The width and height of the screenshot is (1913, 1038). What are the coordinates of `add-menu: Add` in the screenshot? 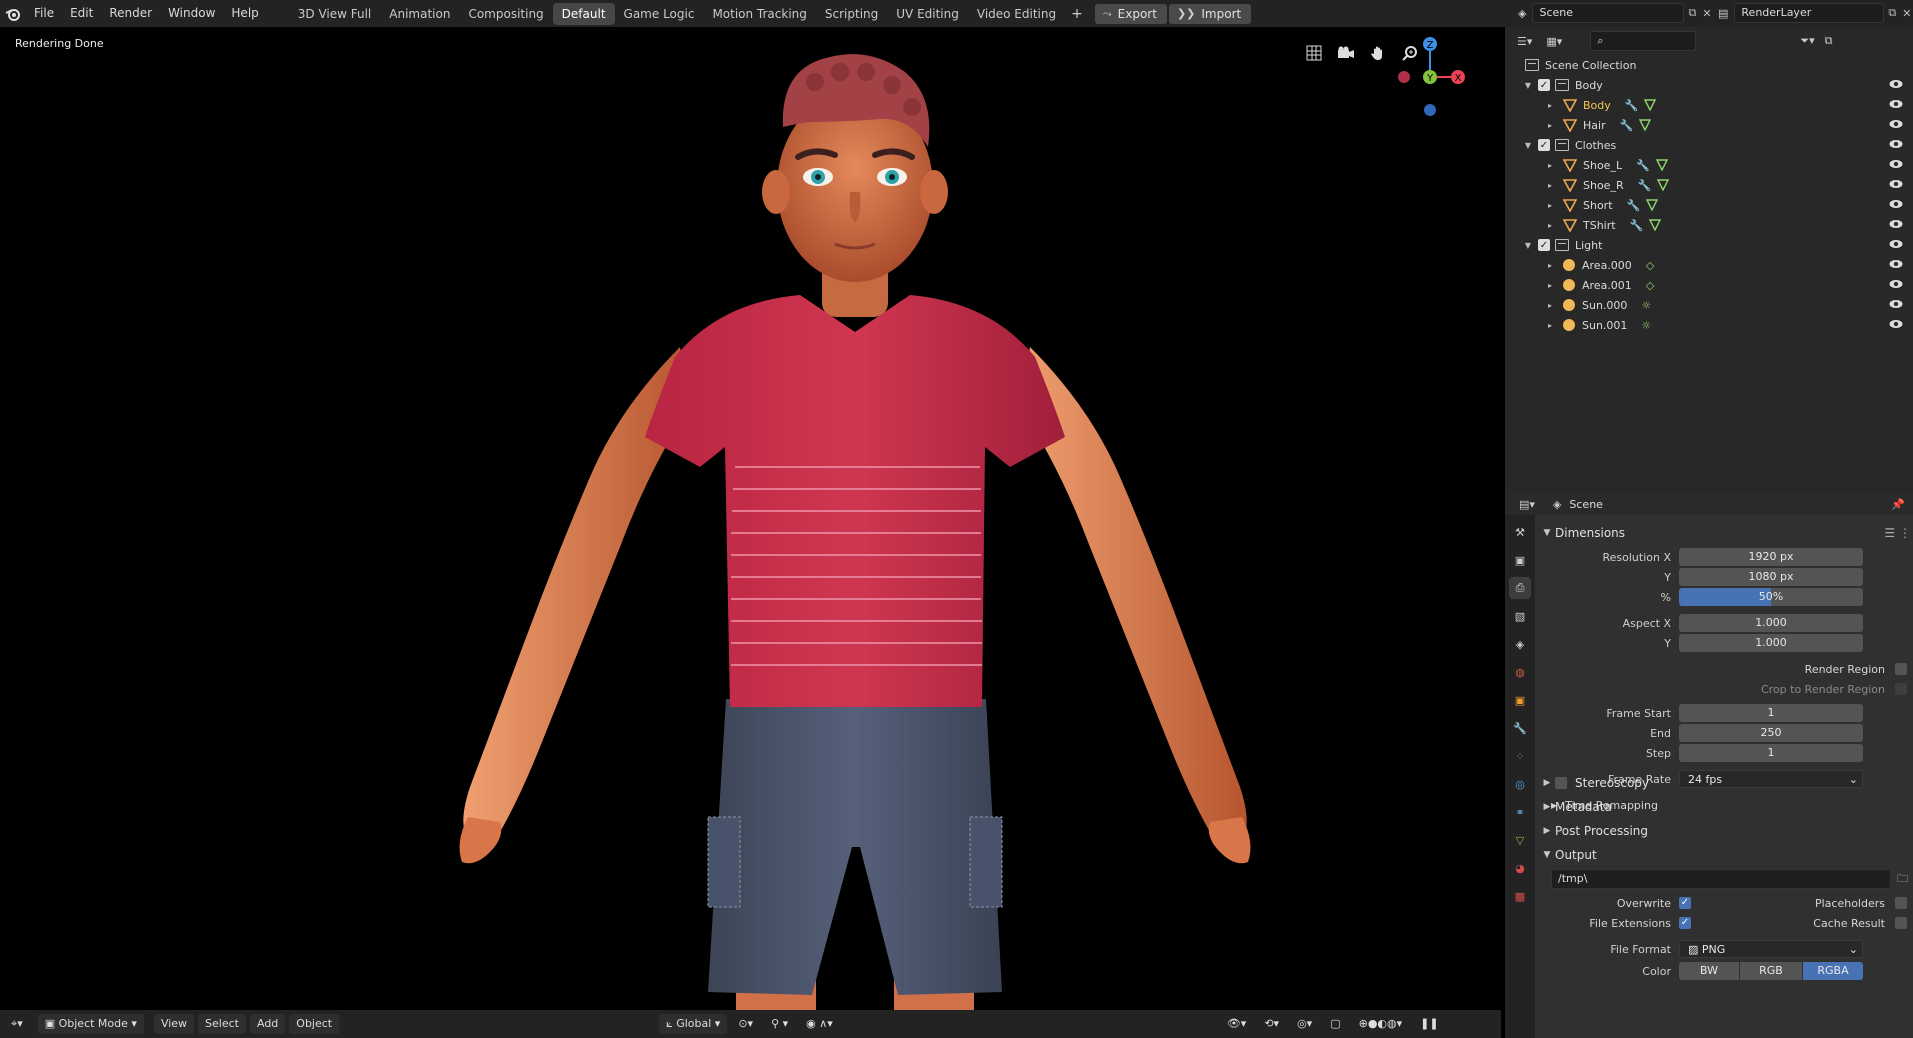 It's located at (267, 1024).